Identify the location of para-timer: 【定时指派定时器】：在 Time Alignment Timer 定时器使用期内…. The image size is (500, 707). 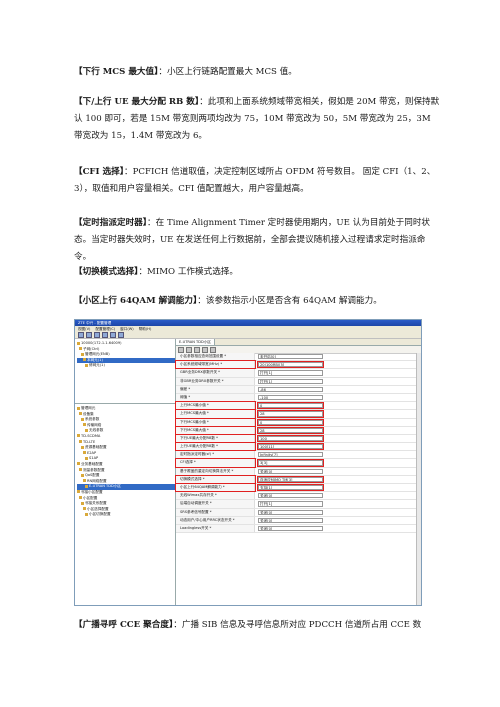
(257, 240).